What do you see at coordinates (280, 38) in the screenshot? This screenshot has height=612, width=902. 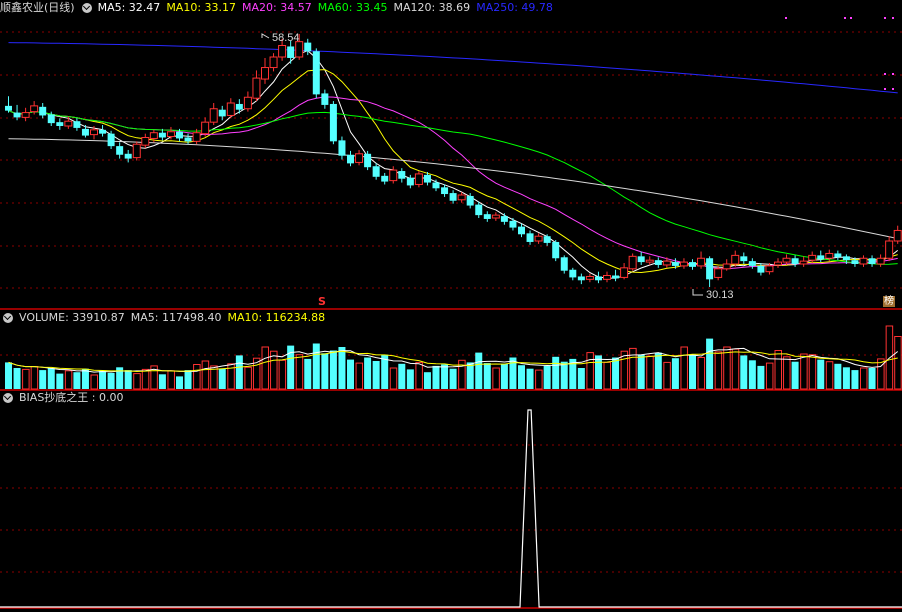 I see `high-annotation: 58.54` at bounding box center [280, 38].